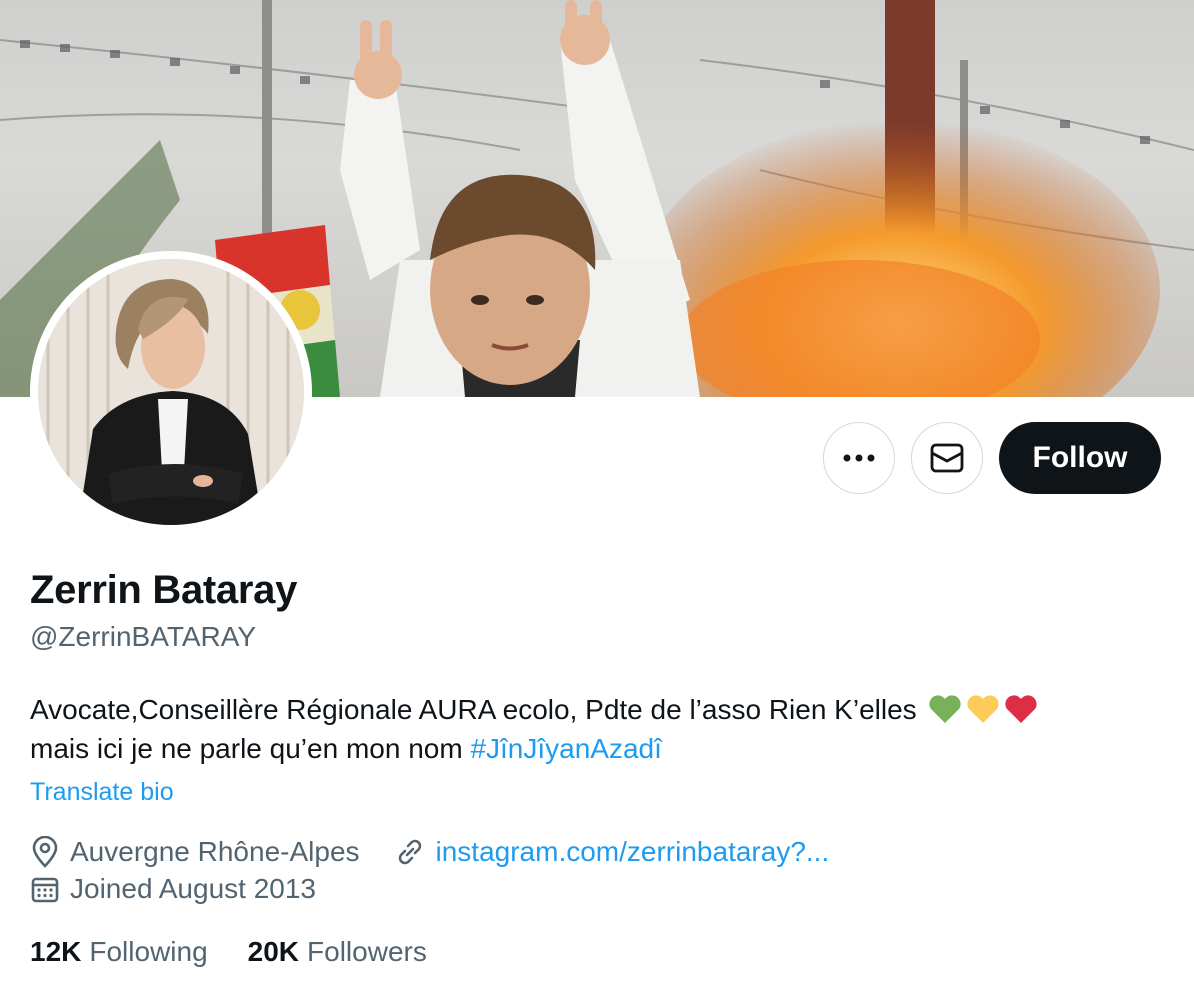 Image resolution: width=1194 pixels, height=988 pixels. I want to click on location-pin-icon, so click(45, 852).